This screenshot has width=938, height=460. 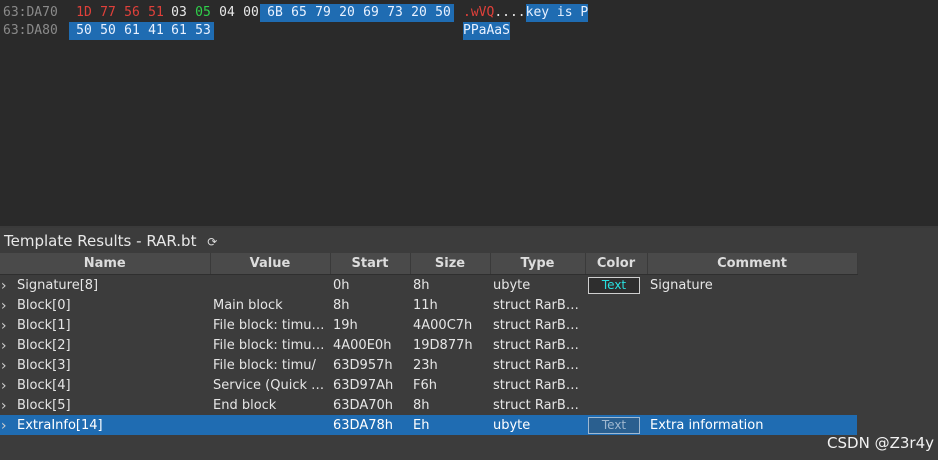 What do you see at coordinates (275, 13) in the screenshot?
I see `hex-byte: 6B` at bounding box center [275, 13].